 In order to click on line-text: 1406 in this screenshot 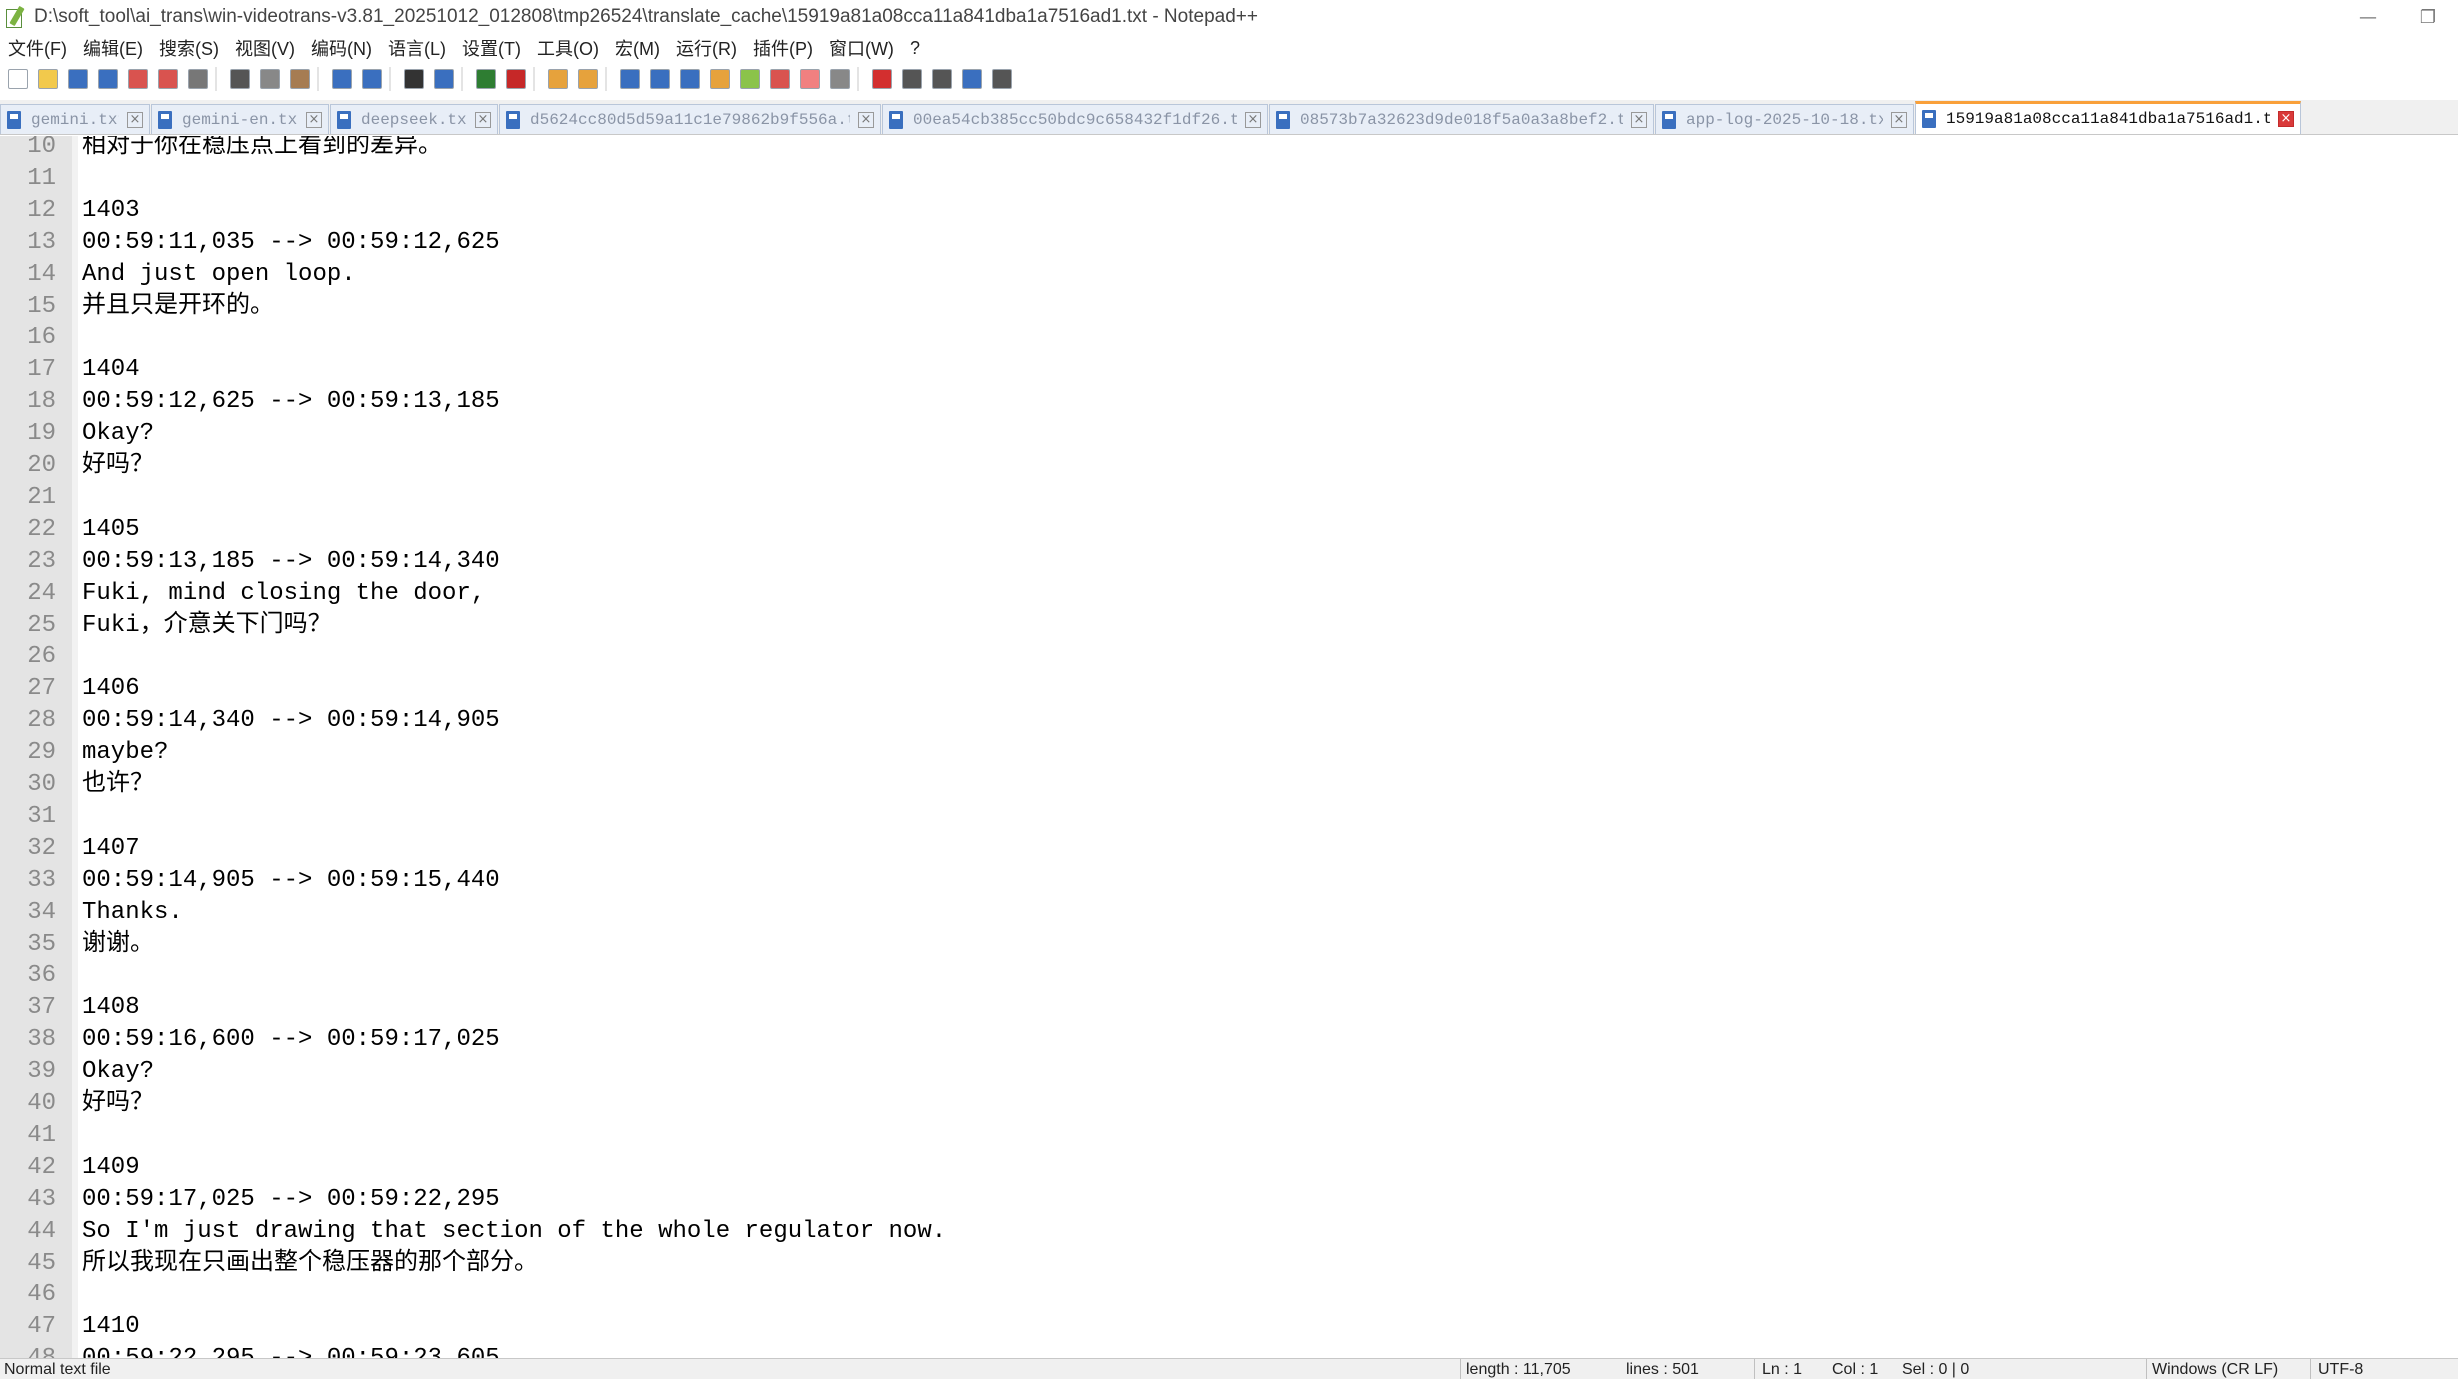, I will do `click(111, 689)`.